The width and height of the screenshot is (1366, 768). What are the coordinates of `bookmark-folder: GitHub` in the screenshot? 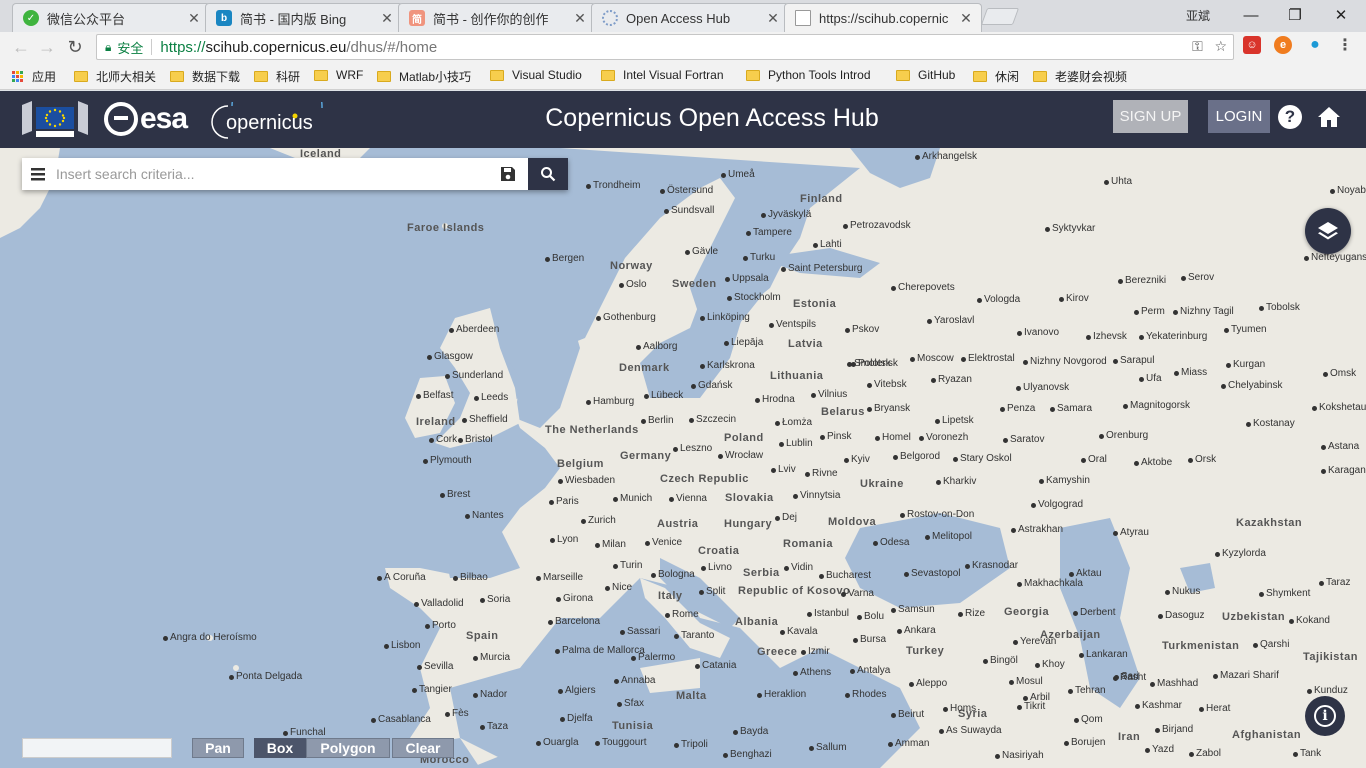 It's located at (925, 75).